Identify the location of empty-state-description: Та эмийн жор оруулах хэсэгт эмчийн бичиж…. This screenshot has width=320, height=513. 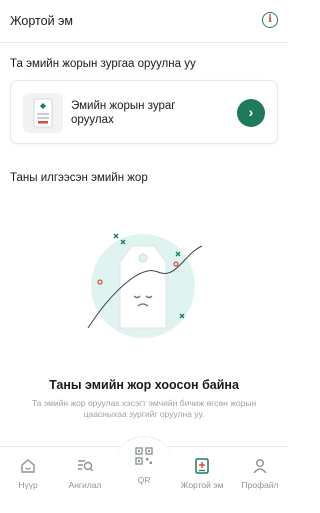
(144, 408).